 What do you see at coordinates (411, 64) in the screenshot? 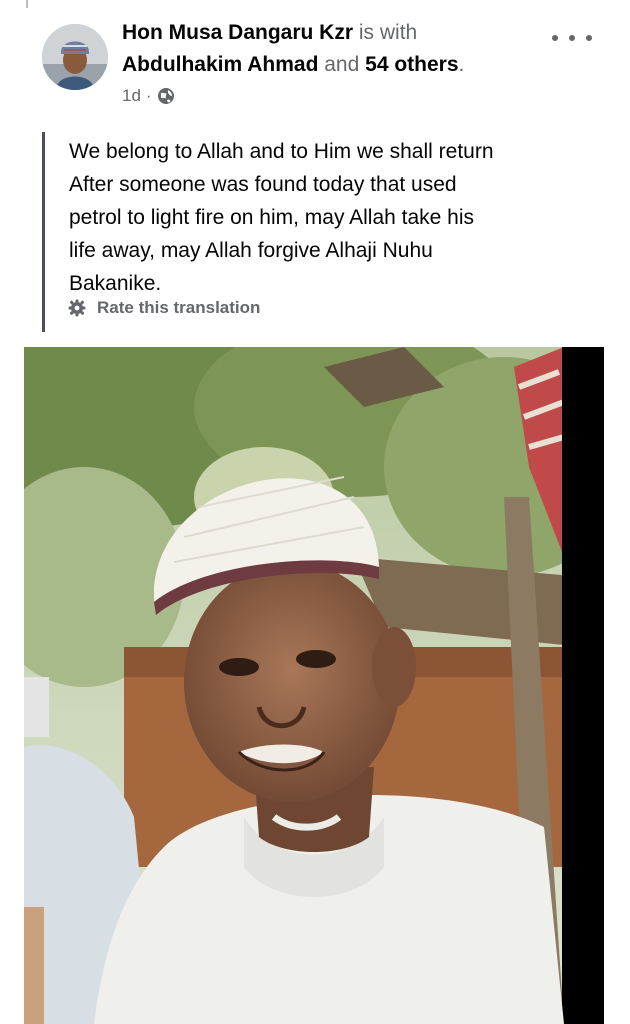
I see `others-link: 54 others` at bounding box center [411, 64].